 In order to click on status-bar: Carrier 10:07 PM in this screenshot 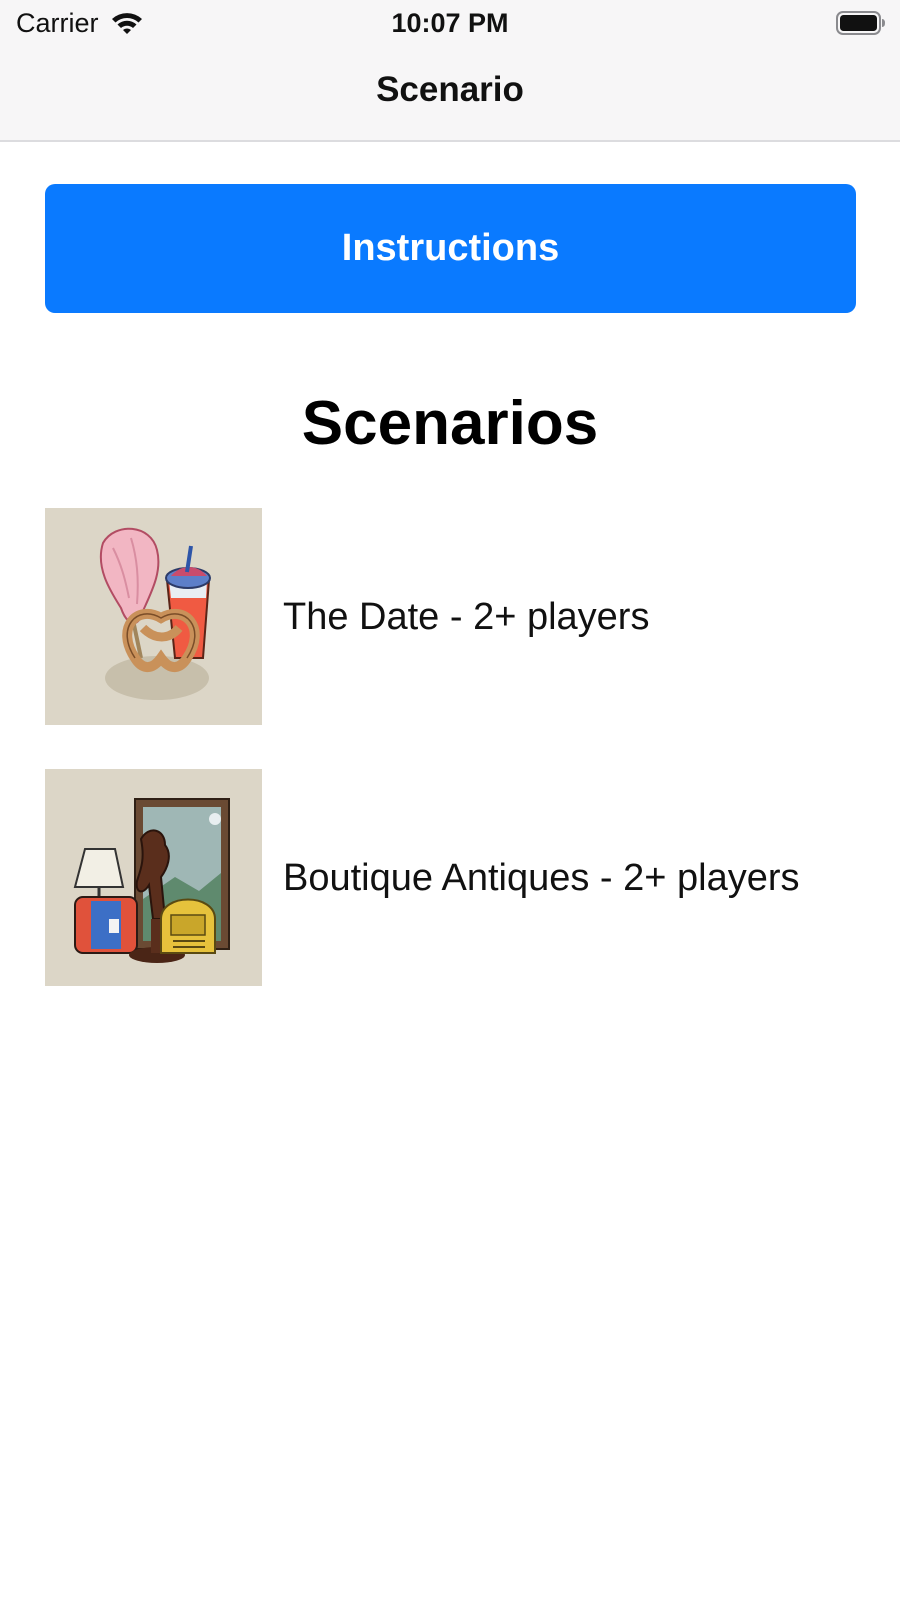, I will do `click(450, 24)`.